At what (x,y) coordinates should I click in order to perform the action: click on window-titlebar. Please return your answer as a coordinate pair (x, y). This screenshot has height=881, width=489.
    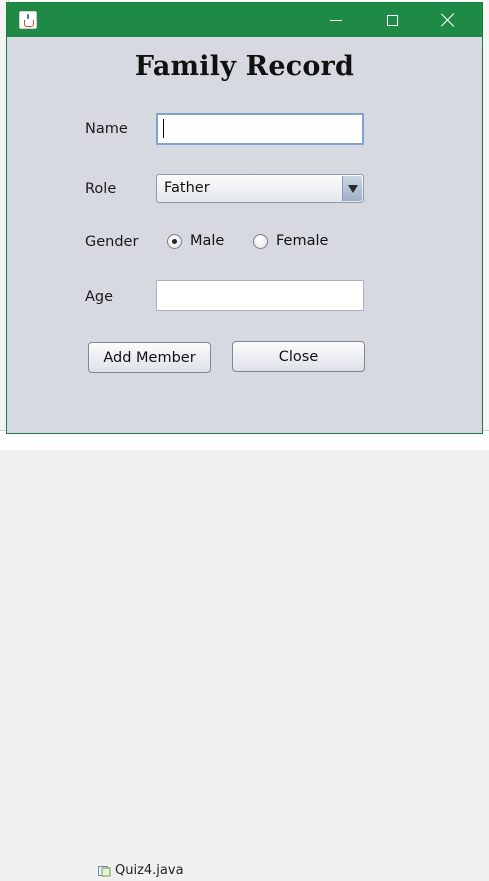
    Looking at the image, I should click on (244, 20).